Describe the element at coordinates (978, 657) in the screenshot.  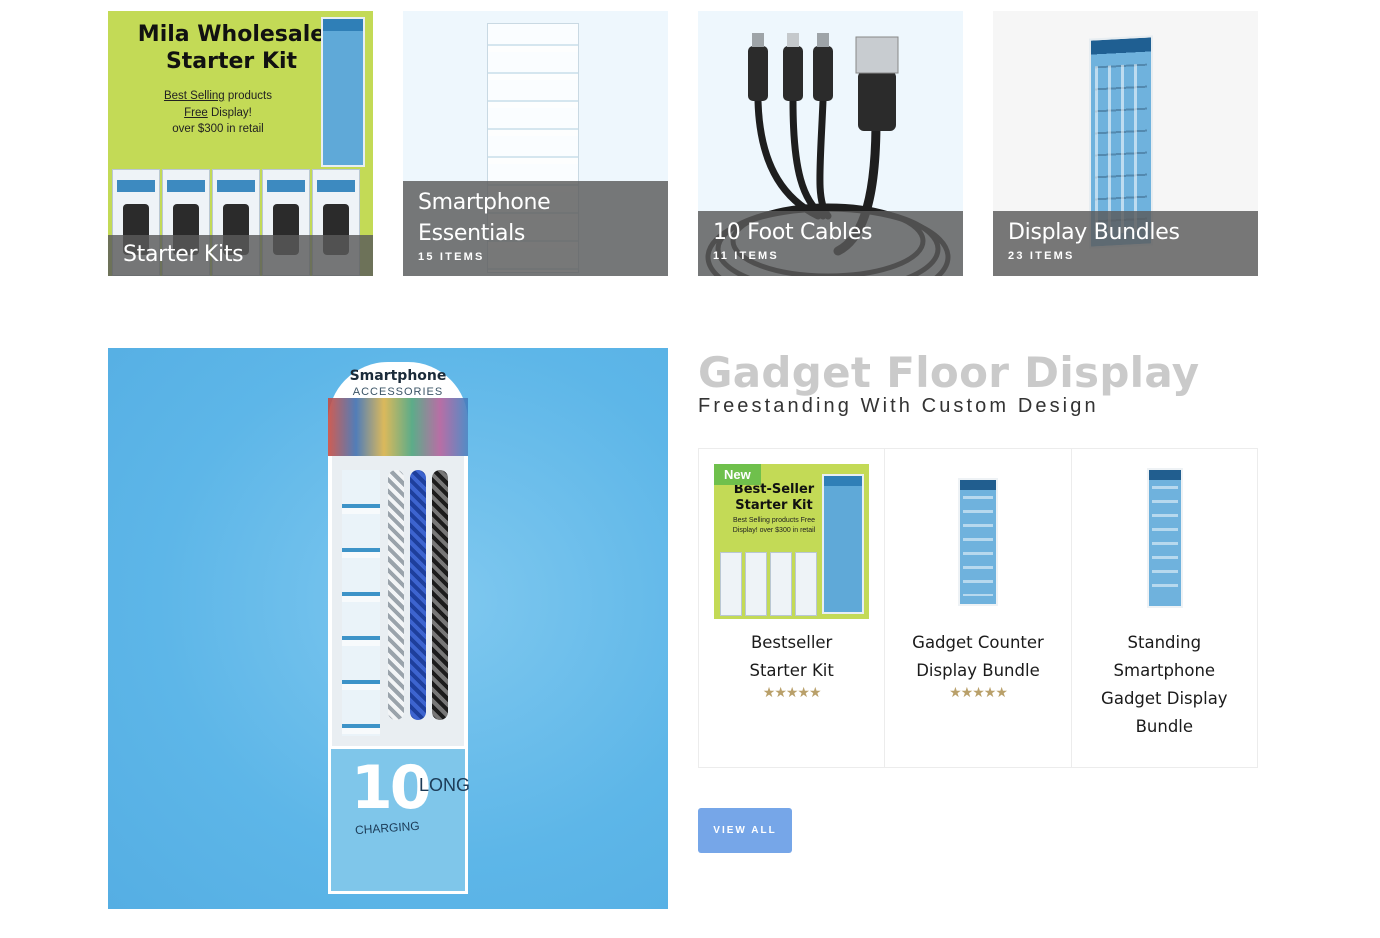
I see `product-name: Gadget Counter Display Bundle` at that location.